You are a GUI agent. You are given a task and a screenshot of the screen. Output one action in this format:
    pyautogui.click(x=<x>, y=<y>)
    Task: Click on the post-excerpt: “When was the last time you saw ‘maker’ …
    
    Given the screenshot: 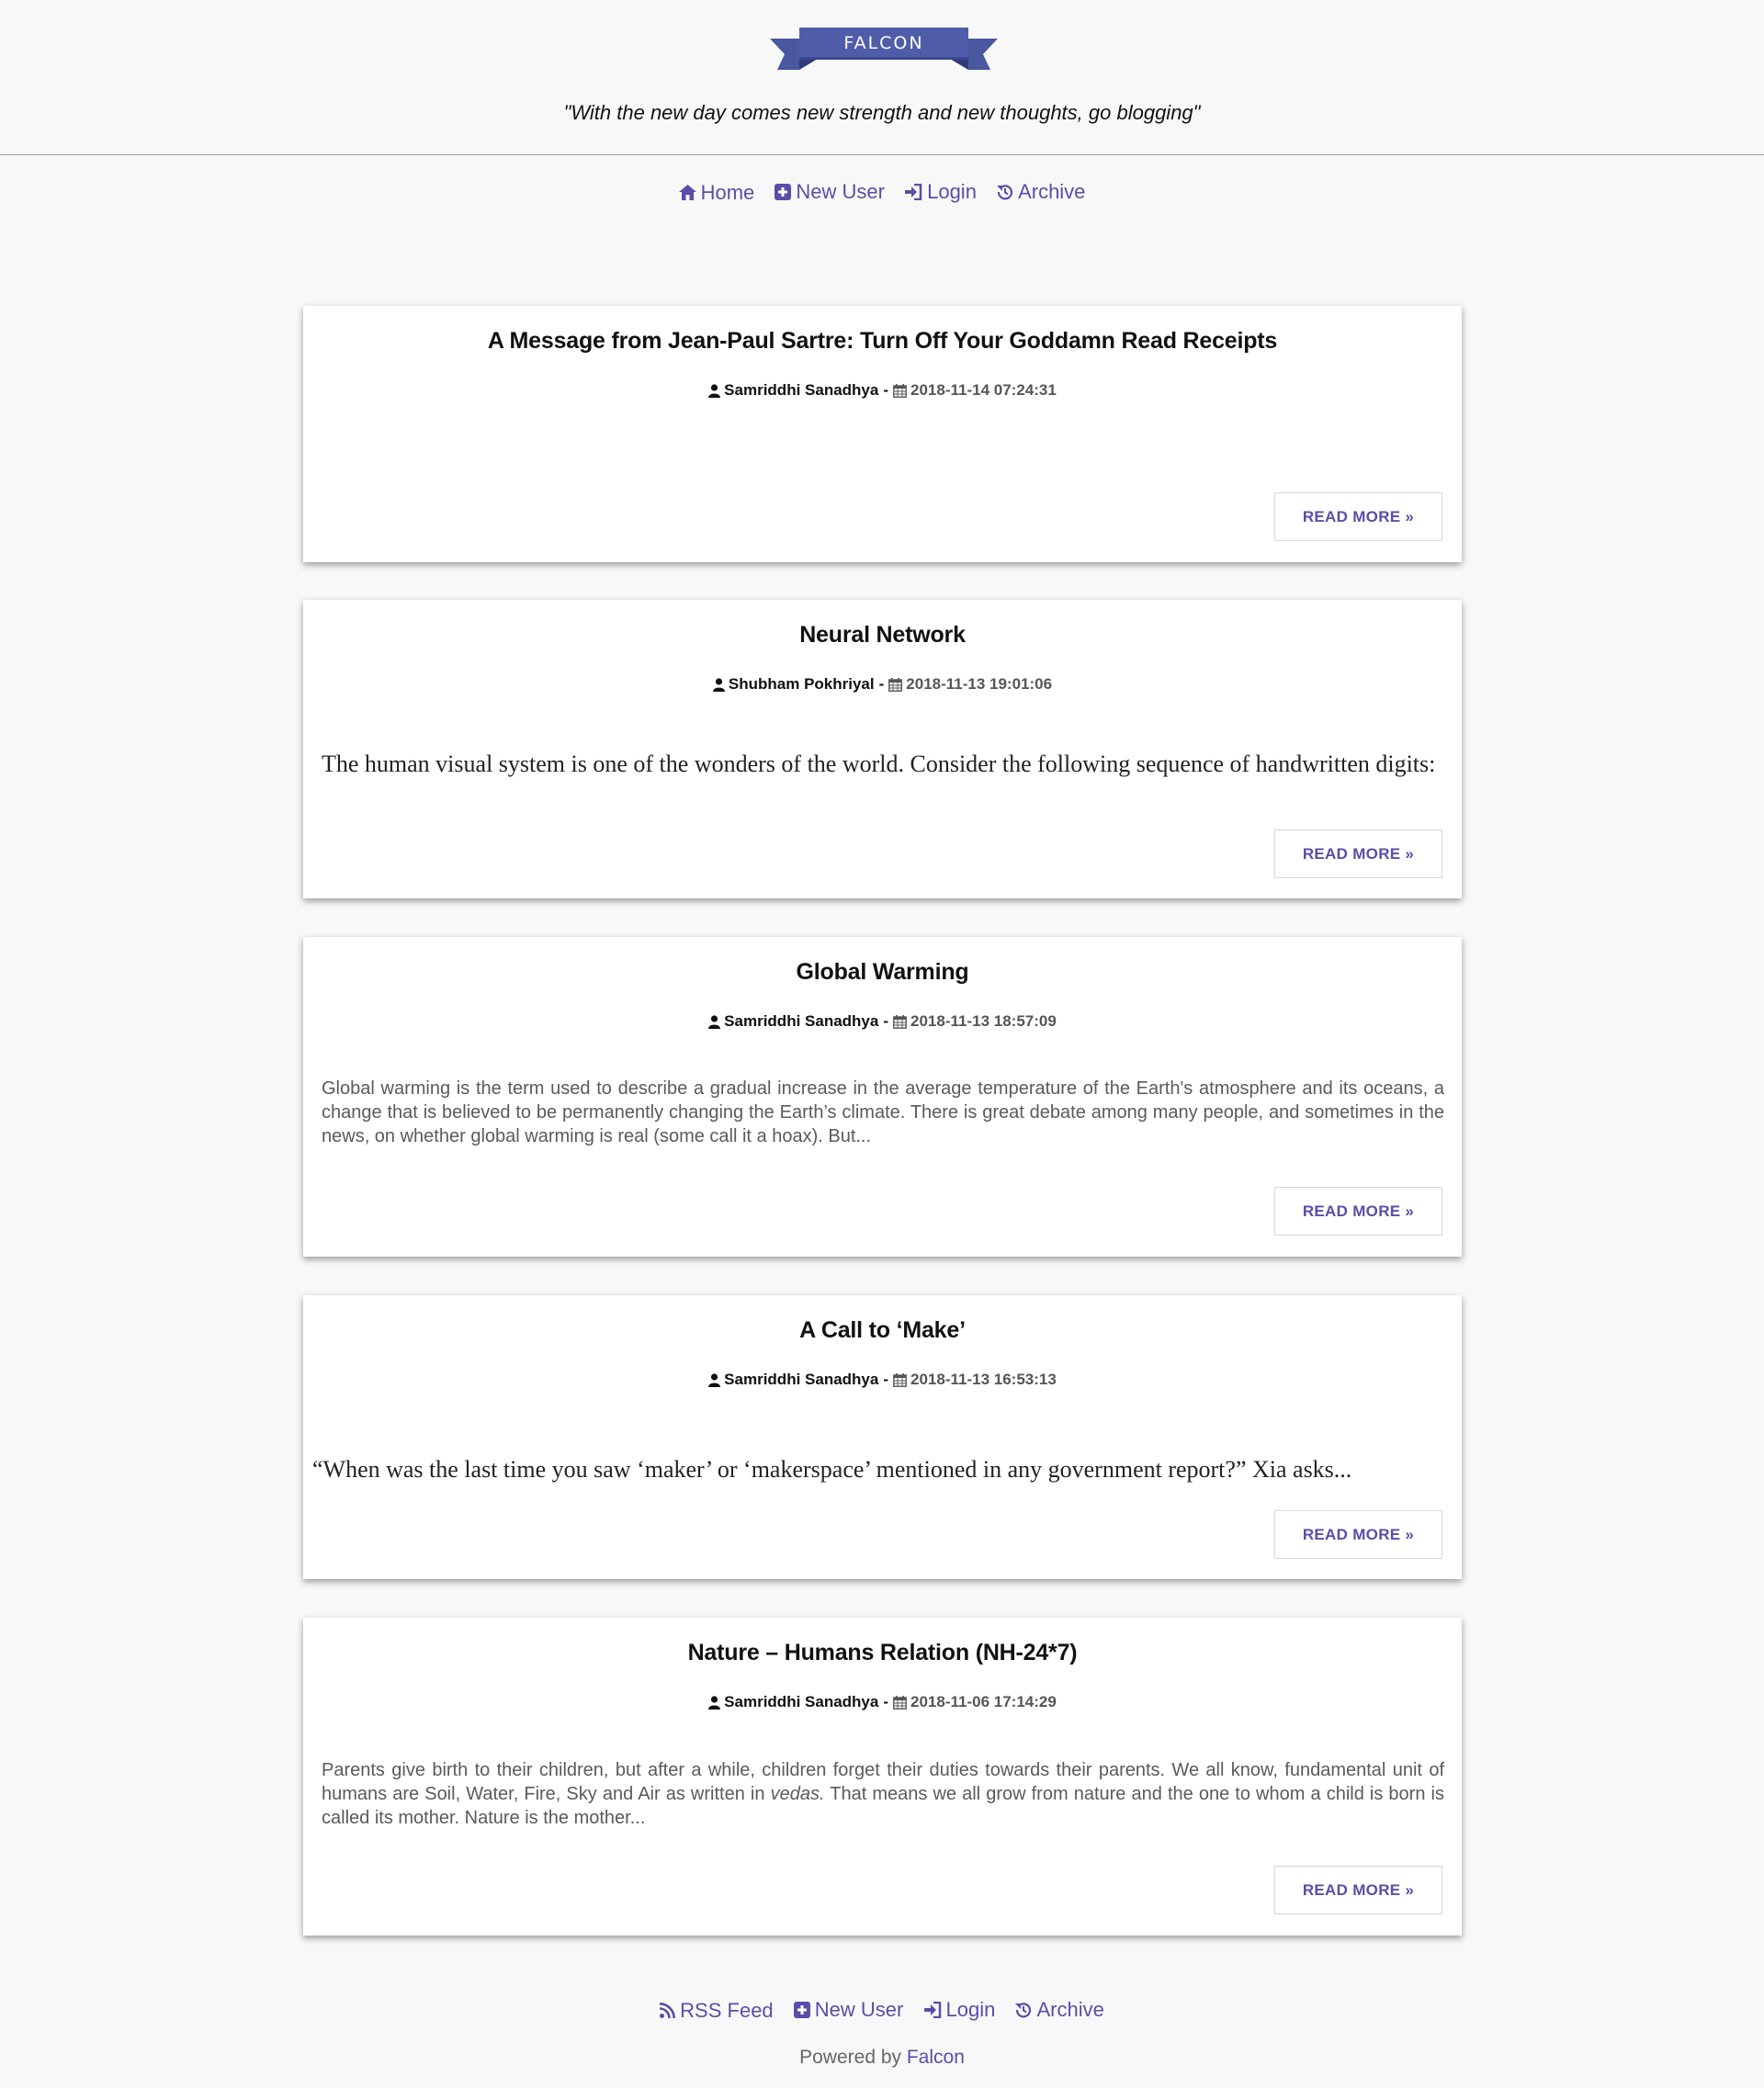 What is the action you would take?
    pyautogui.click(x=832, y=1469)
    